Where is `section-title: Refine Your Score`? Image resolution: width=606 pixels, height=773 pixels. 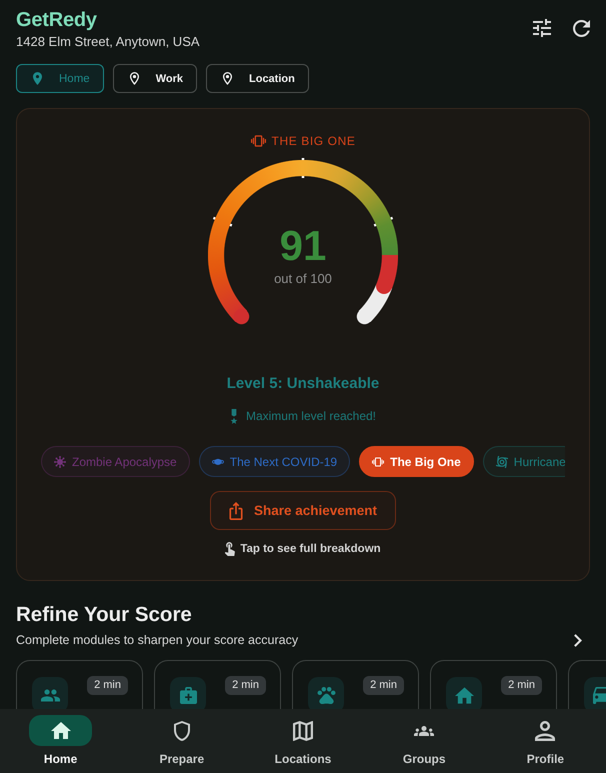
section-title: Refine Your Score is located at coordinates (104, 615).